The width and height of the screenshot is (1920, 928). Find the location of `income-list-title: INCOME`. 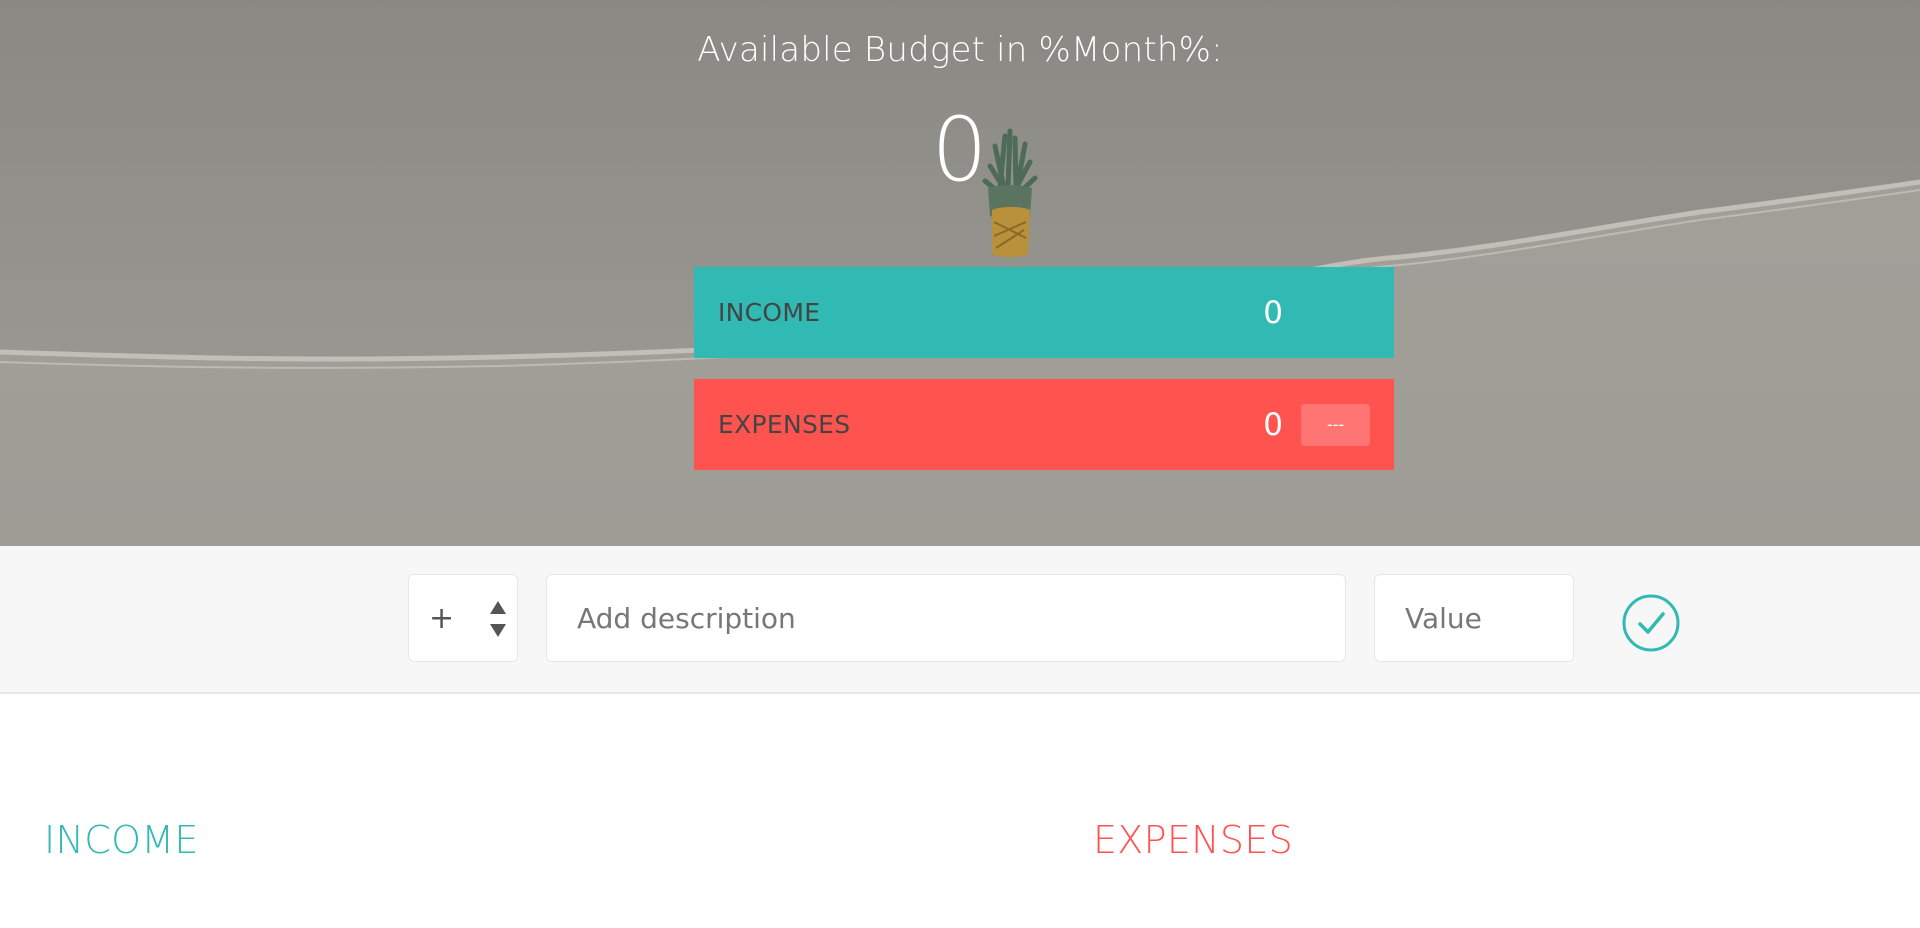

income-list-title: INCOME is located at coordinates (121, 840).